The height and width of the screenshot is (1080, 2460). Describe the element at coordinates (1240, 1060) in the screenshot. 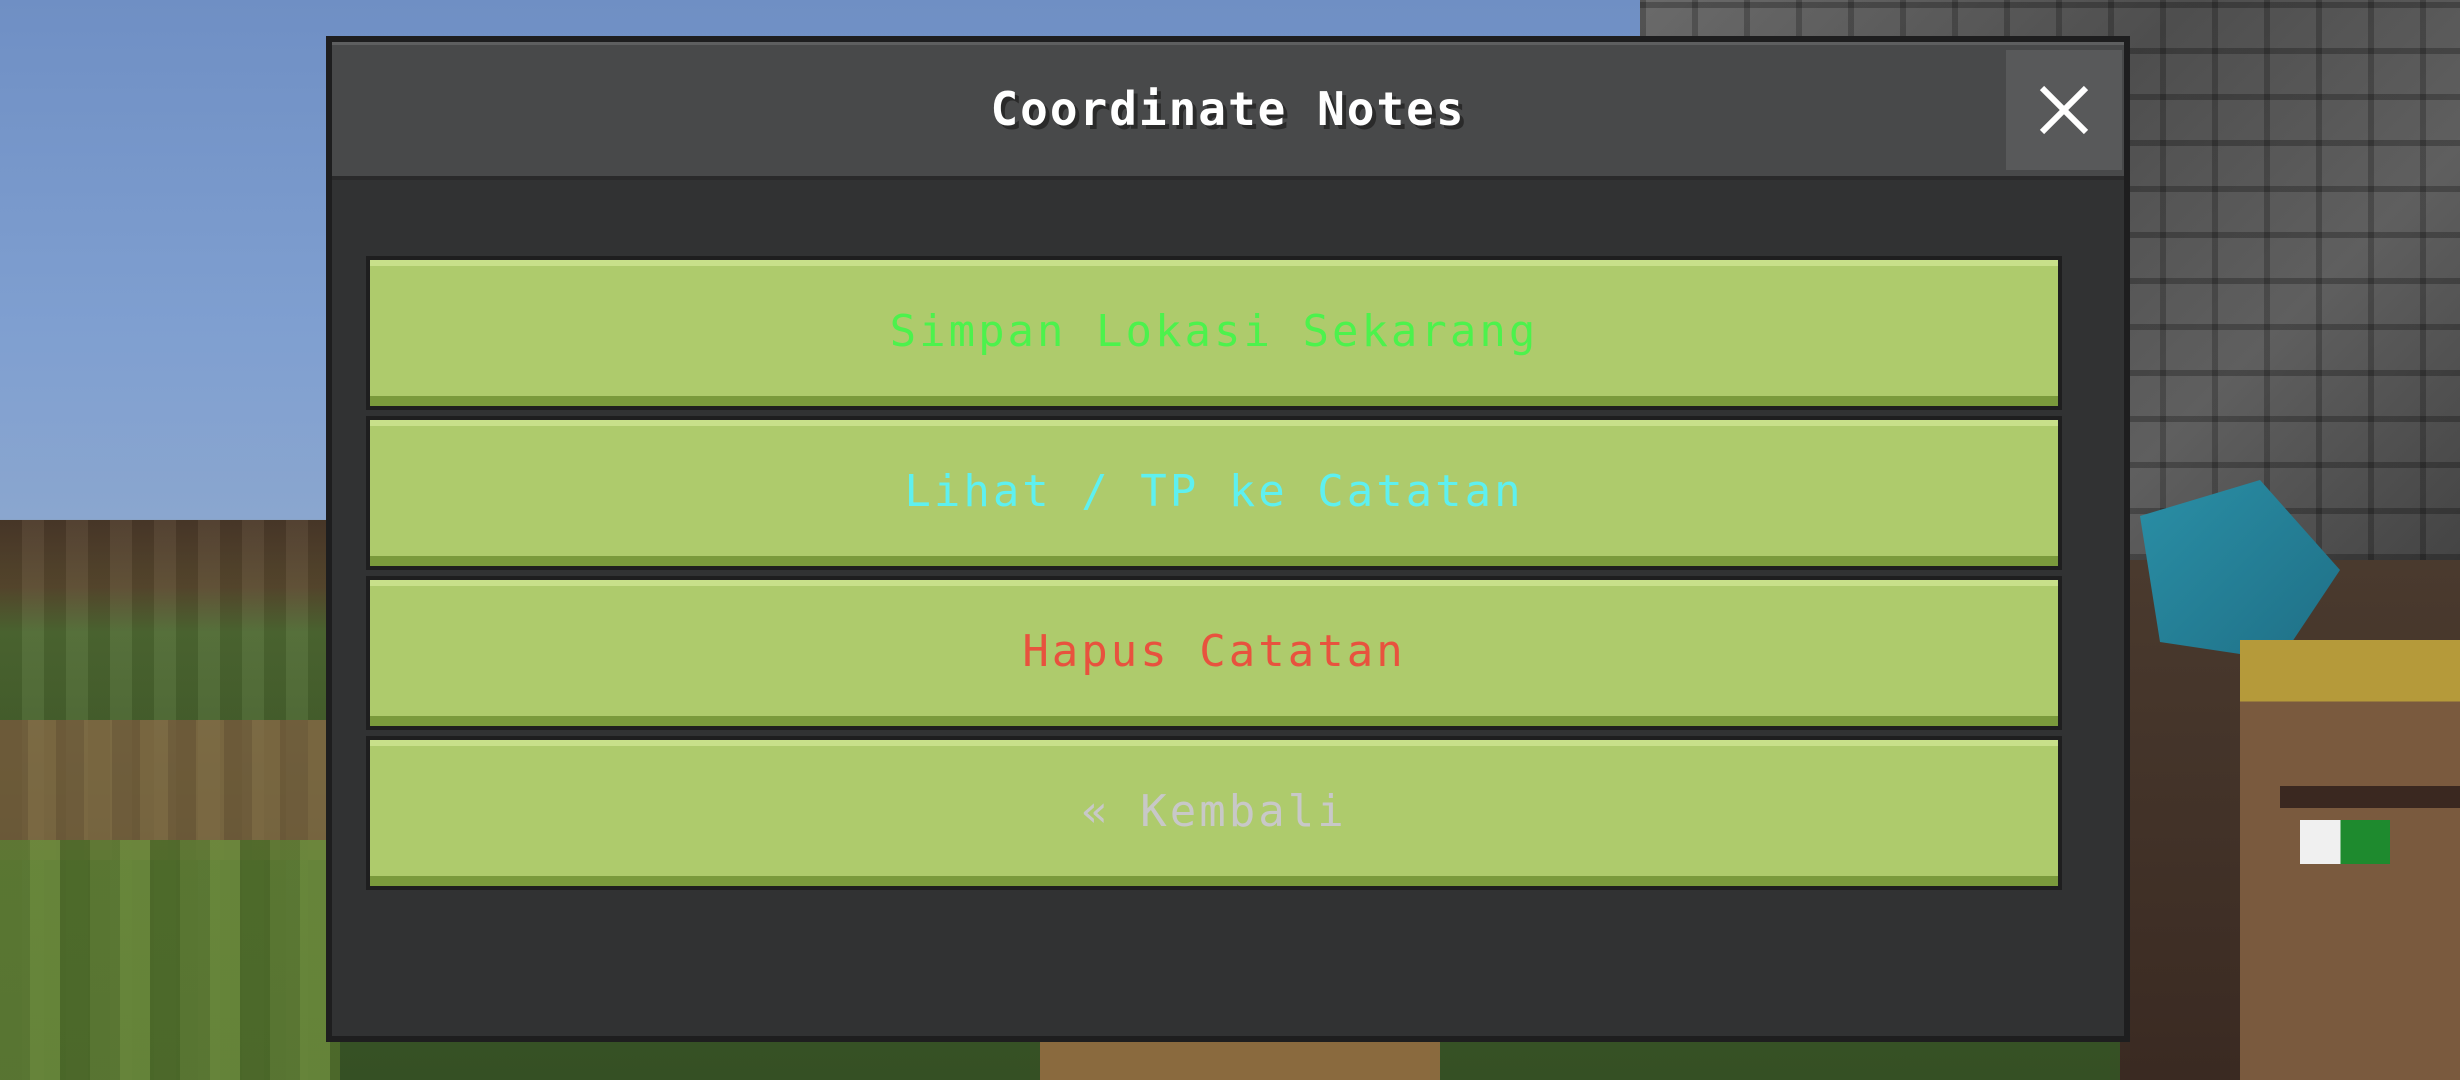

I see `dirt-block-bottom` at that location.